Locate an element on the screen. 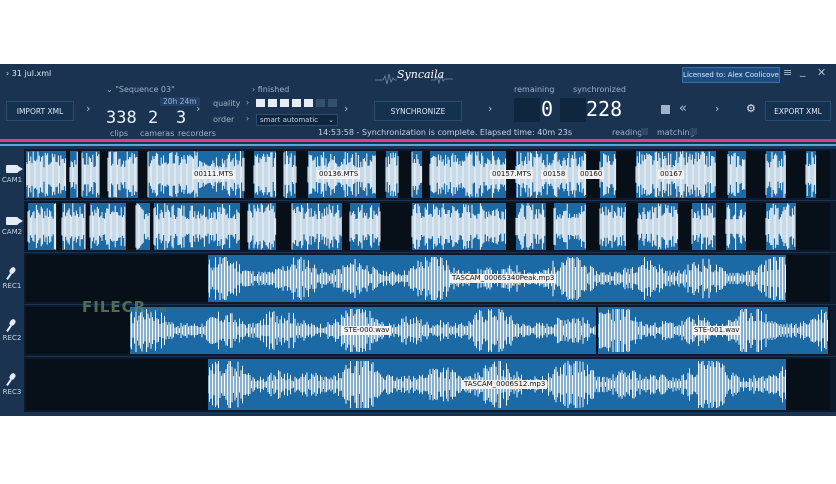  synchronize-button: SYNCHRONIZE is located at coordinates (418, 111).